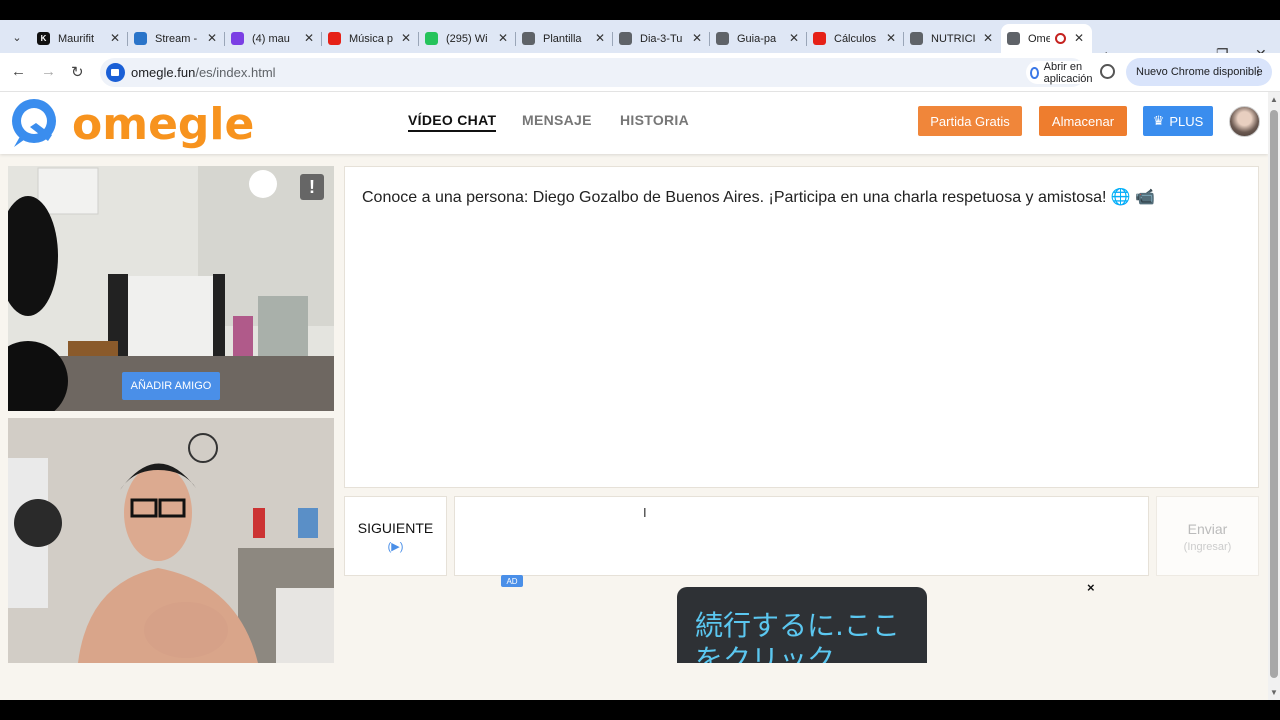 This screenshot has height=720, width=1280. Describe the element at coordinates (1207, 529) in the screenshot. I see `send-label: Enviar` at that location.